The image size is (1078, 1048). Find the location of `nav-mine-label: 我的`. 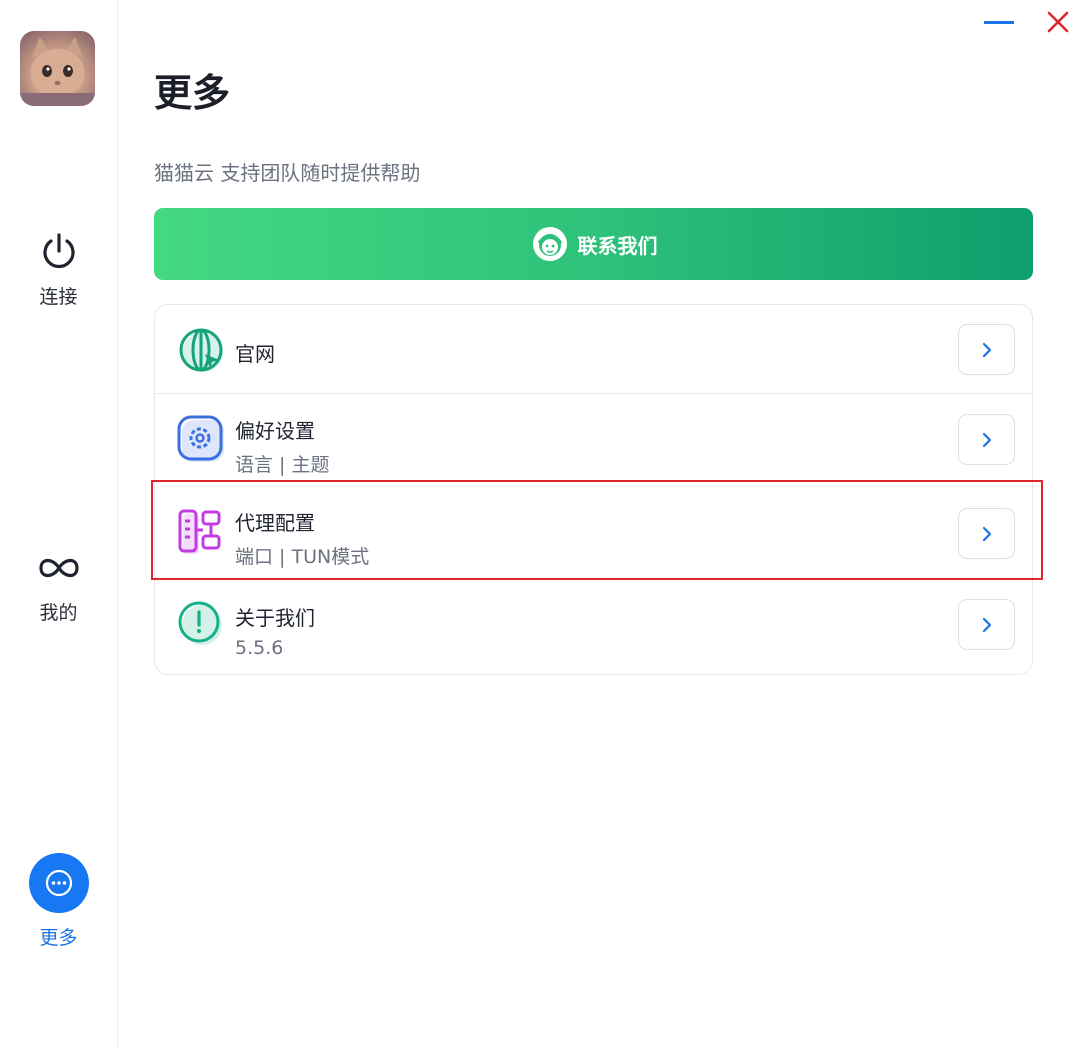

nav-mine-label: 我的 is located at coordinates (58, 613).